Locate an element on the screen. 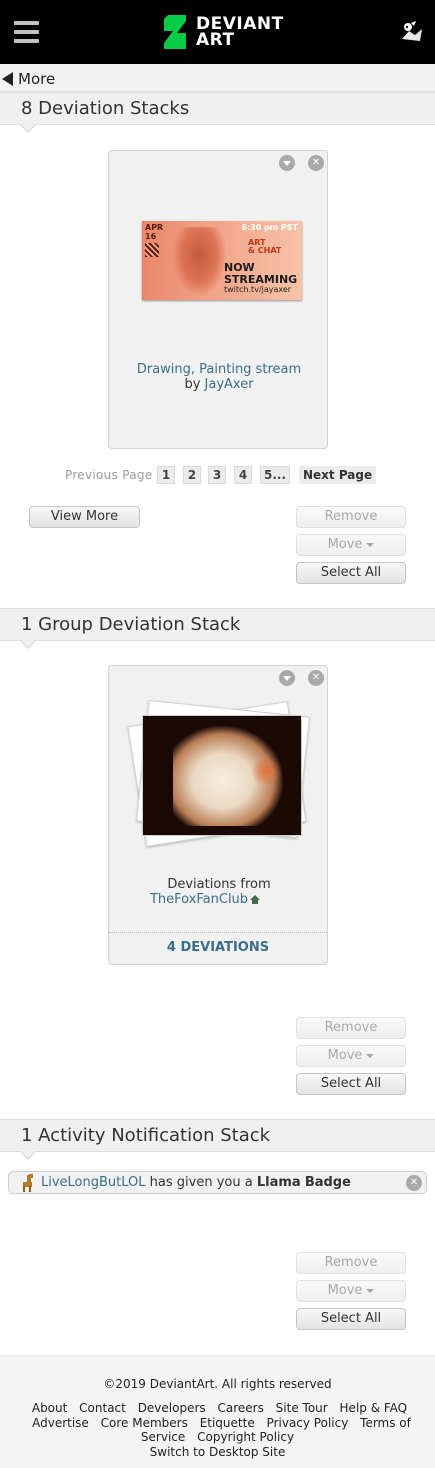  deviation-count-link: 4 DEVIATIONS is located at coordinates (218, 948).